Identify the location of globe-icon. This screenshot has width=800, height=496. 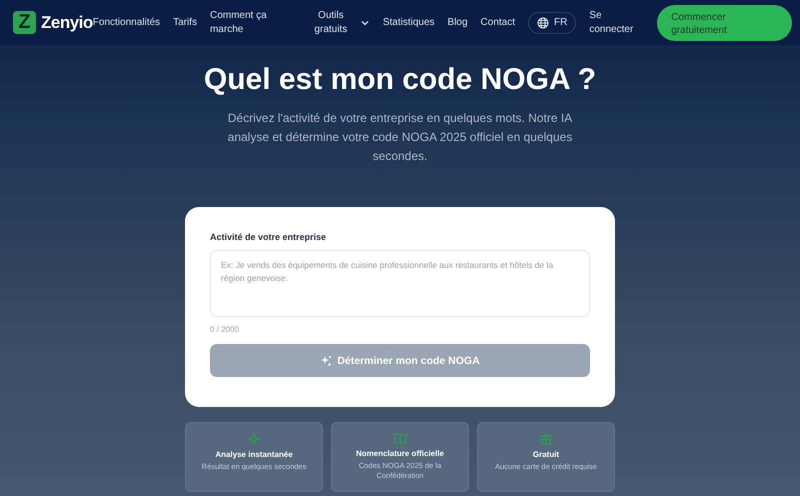
(543, 22).